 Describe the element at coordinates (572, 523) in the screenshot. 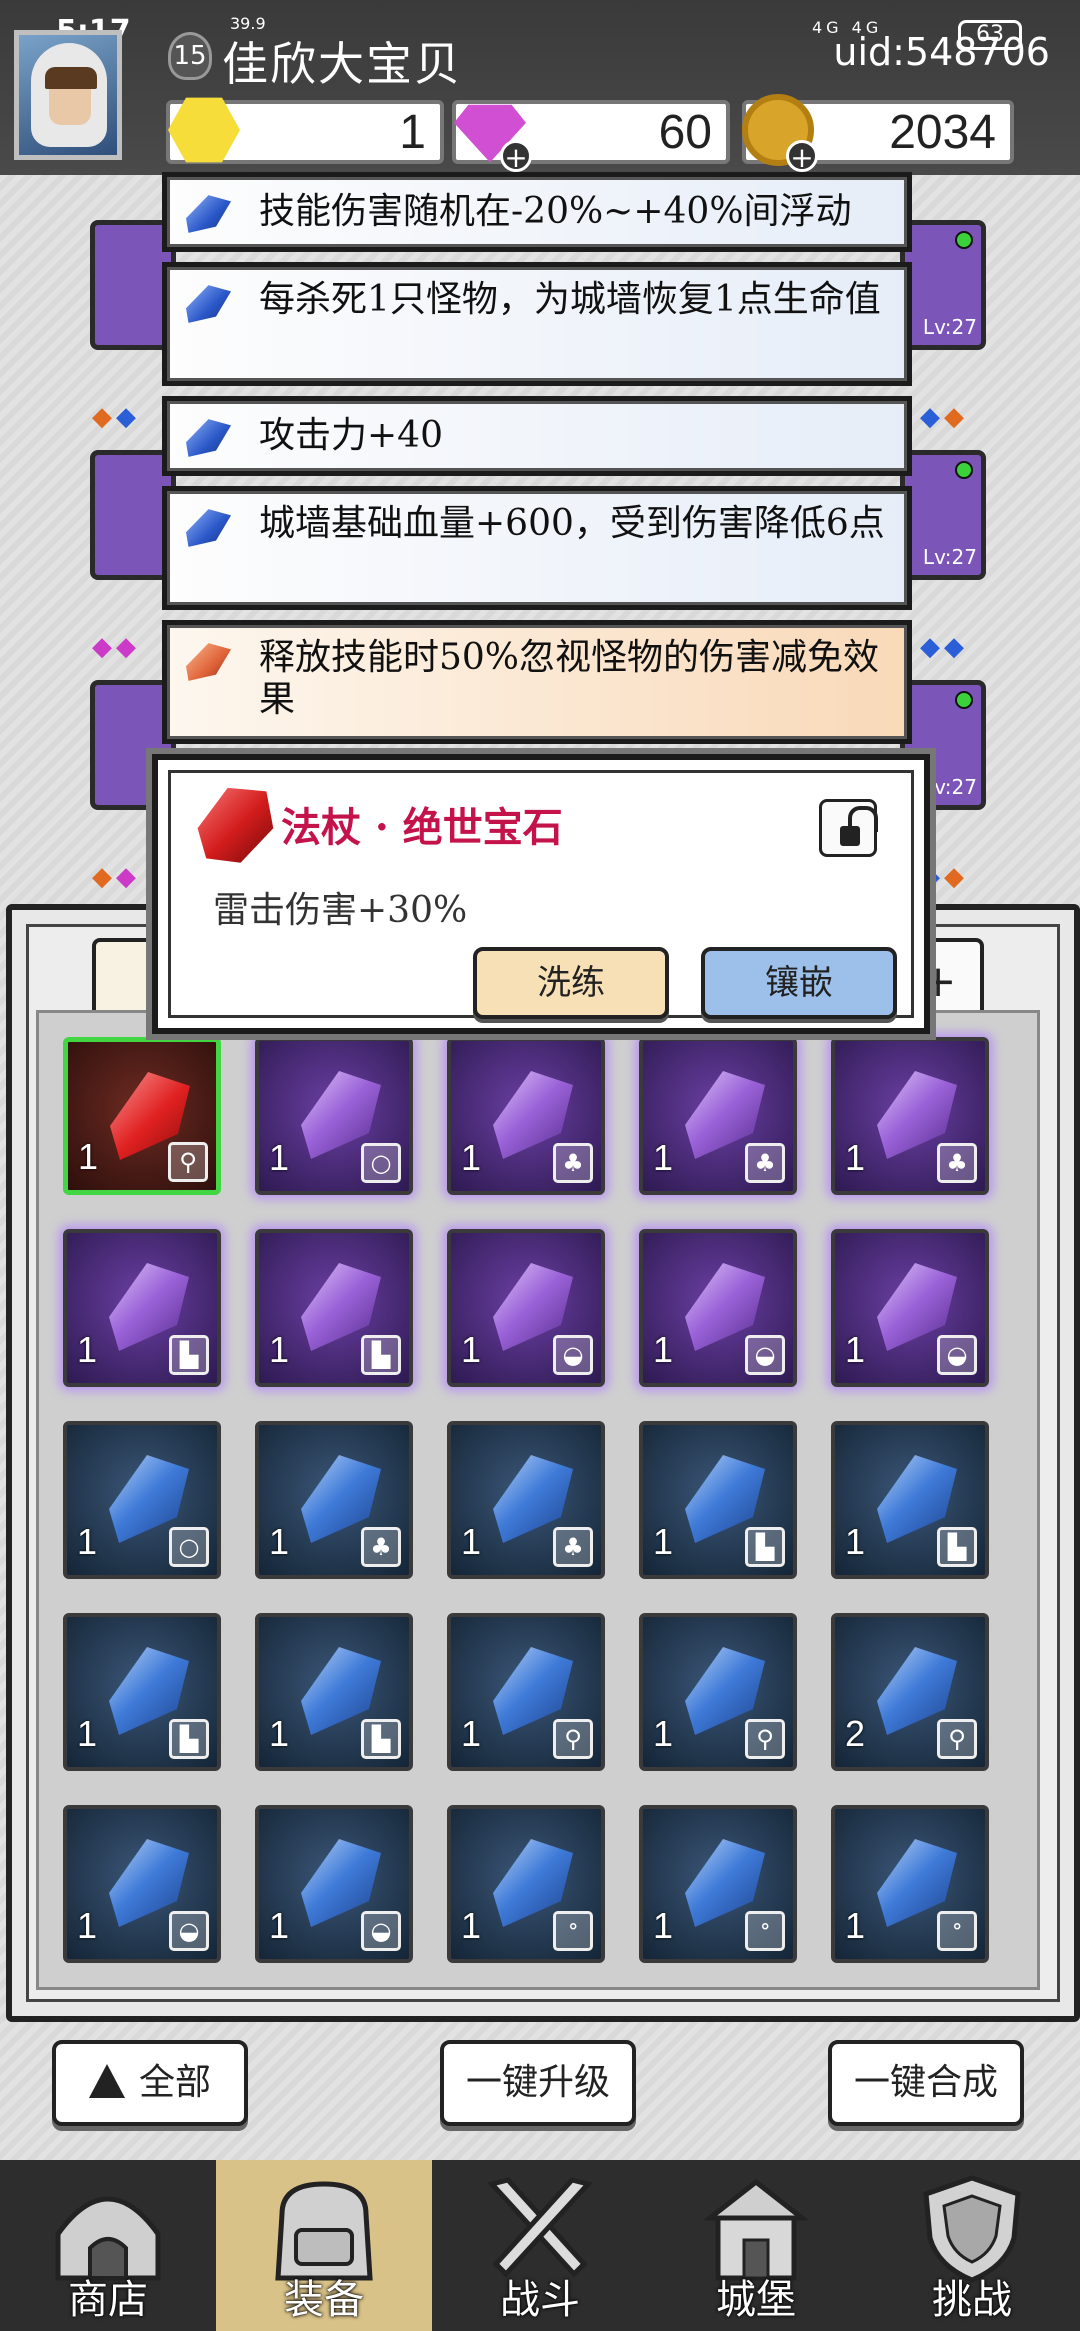

I see `effect-text: 城墙基础血量+600，受到伤害降低6点` at that location.